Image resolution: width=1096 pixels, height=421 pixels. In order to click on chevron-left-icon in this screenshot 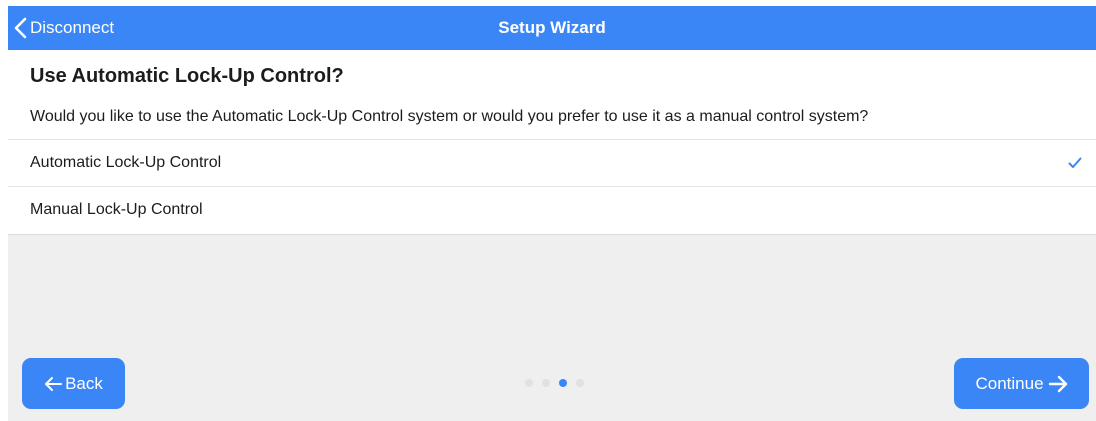, I will do `click(20, 28)`.